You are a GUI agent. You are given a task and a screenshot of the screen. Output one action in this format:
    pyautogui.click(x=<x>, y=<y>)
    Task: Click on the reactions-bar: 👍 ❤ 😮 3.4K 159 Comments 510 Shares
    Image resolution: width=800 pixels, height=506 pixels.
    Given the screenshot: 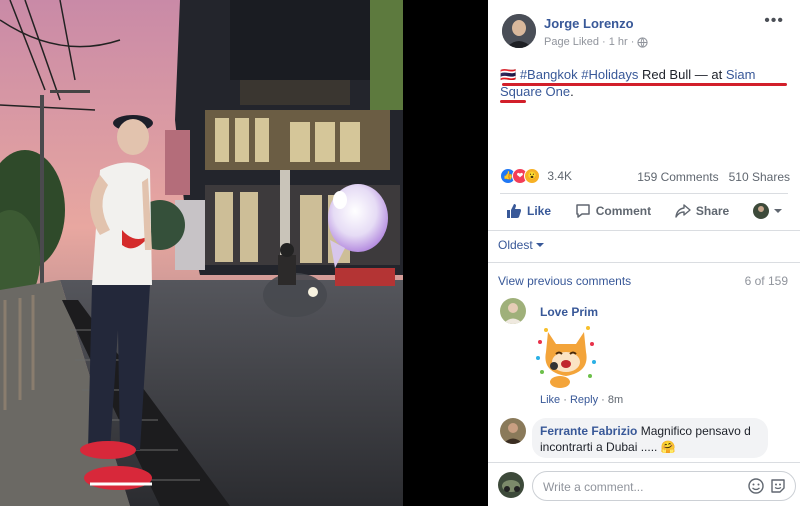 What is the action you would take?
    pyautogui.click(x=645, y=178)
    